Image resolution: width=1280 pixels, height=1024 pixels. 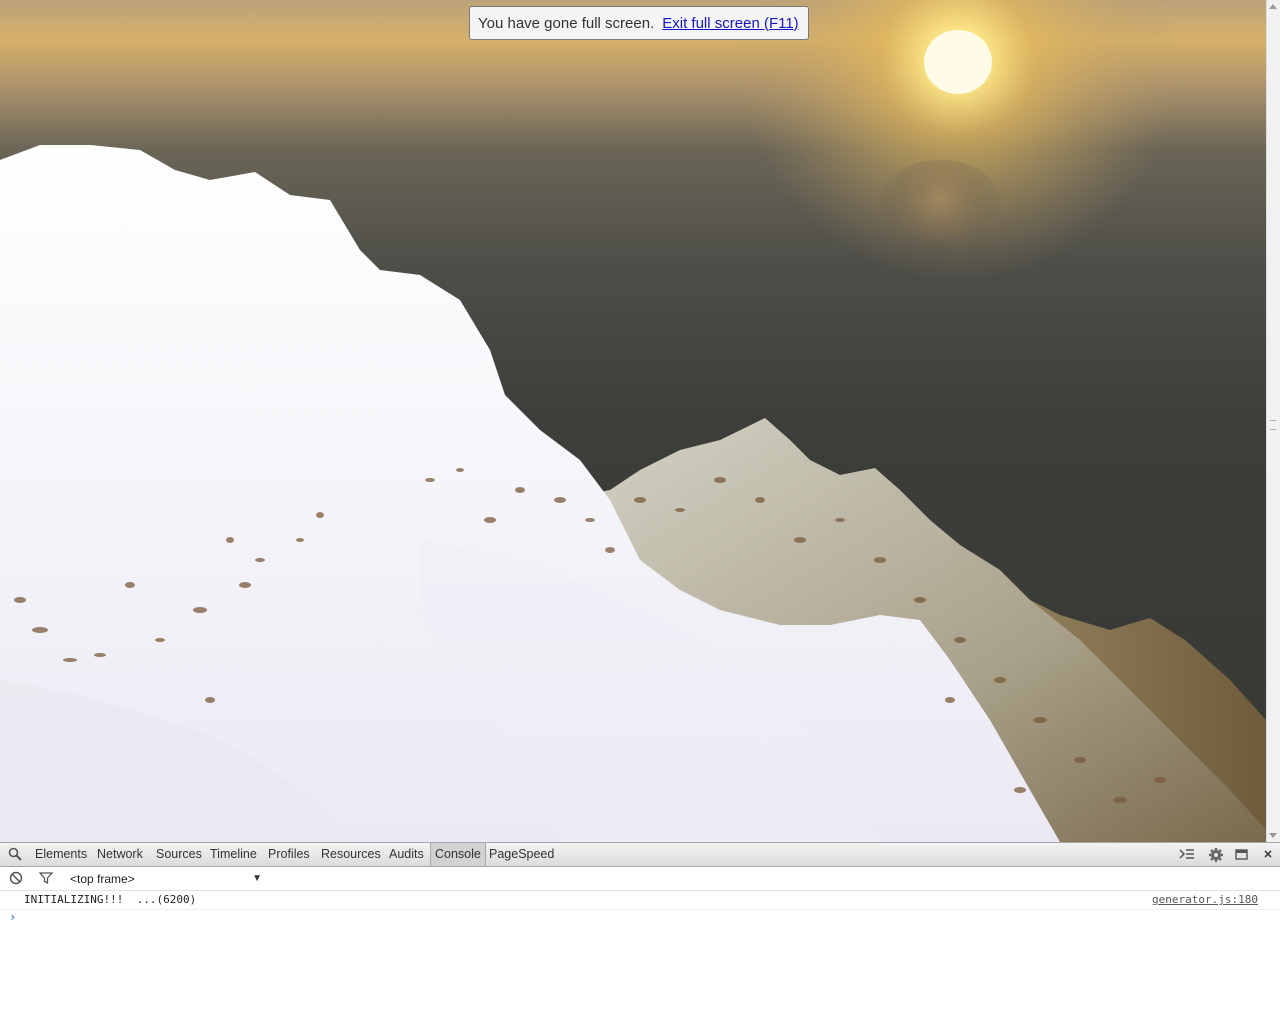 I want to click on prompt-chevron-icon: ›, so click(x=13, y=917).